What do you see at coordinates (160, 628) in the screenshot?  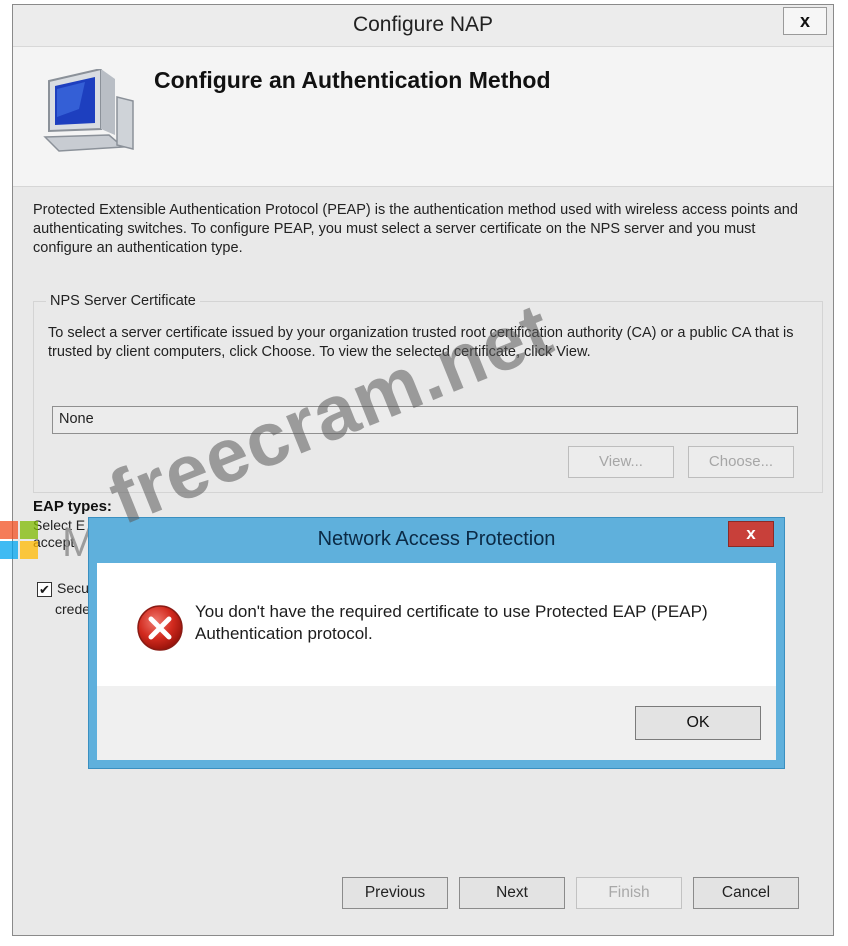 I see `error-icon` at bounding box center [160, 628].